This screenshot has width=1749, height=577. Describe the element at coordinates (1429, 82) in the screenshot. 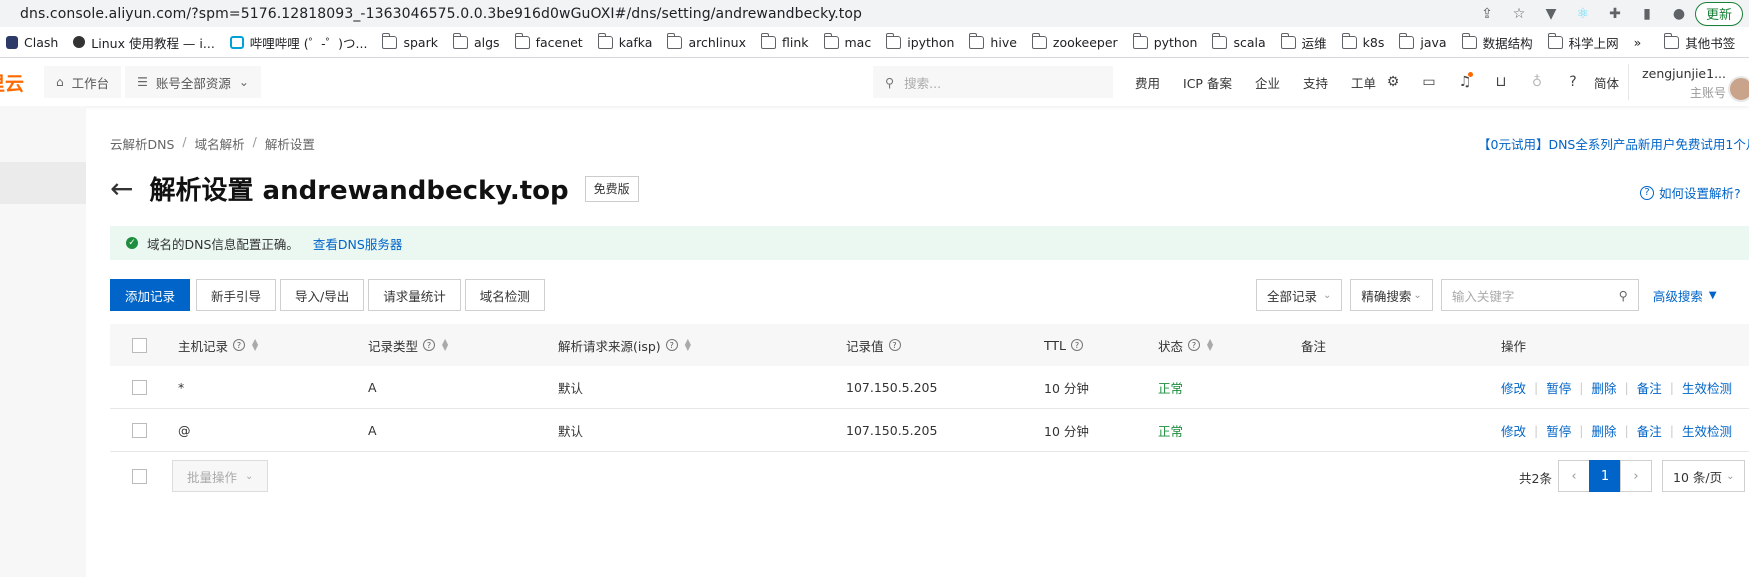

I see `terminal-icon: ▭` at that location.